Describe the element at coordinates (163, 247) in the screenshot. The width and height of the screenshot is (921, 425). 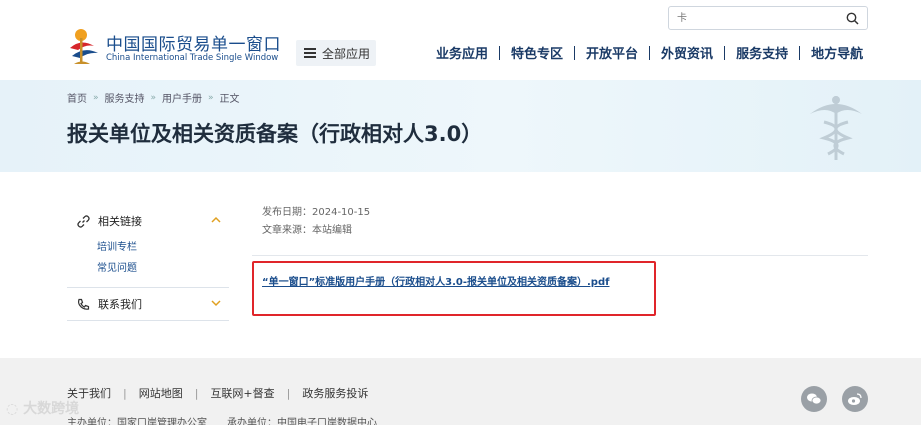
I see `sidebar-item-training: 培训专栏` at that location.